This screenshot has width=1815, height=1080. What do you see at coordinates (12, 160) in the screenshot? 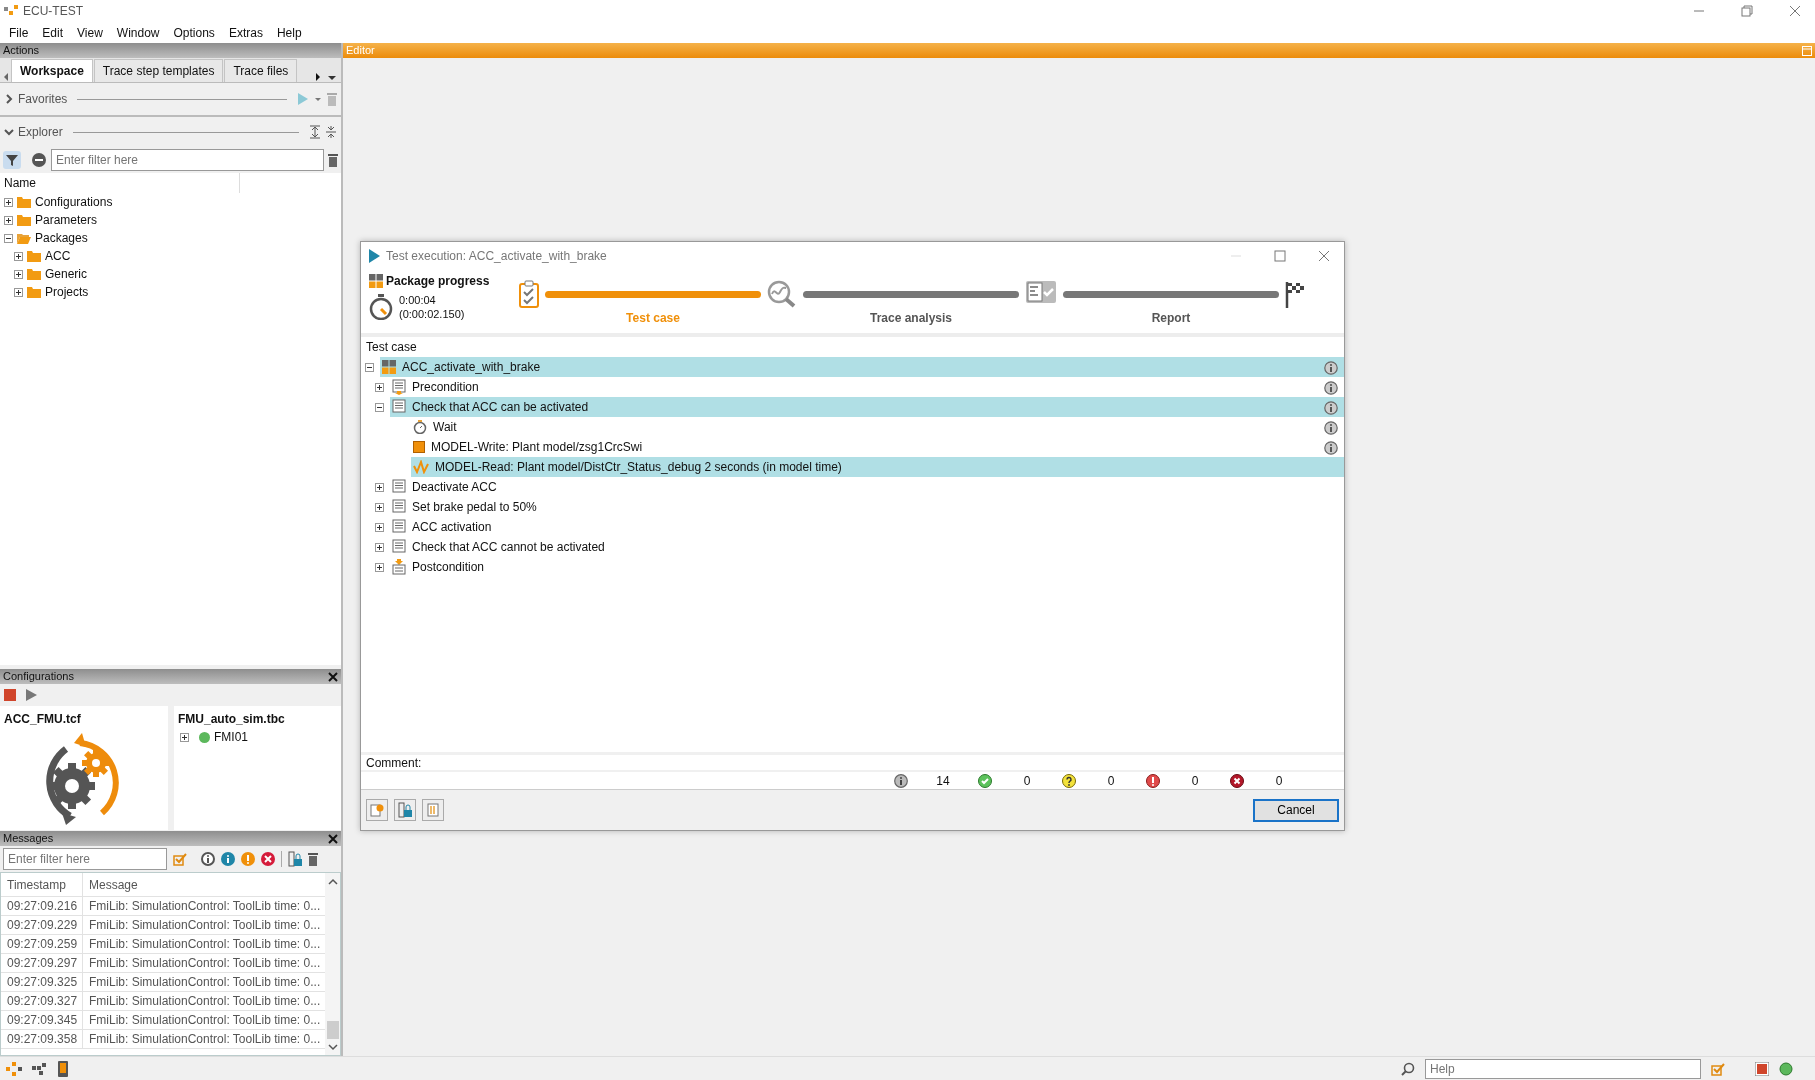
I see `filter-icon` at bounding box center [12, 160].